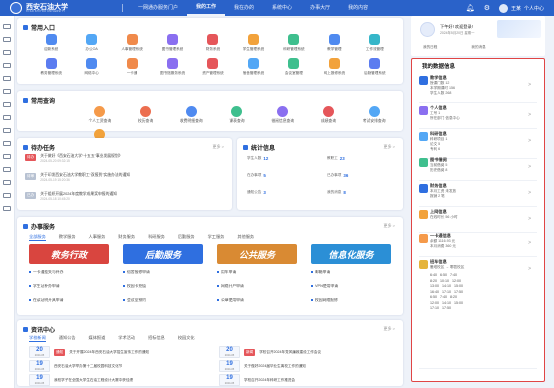  What do you see at coordinates (213, 43) in the screenshot?
I see `entry-item: 财务系统` at bounding box center [213, 43].